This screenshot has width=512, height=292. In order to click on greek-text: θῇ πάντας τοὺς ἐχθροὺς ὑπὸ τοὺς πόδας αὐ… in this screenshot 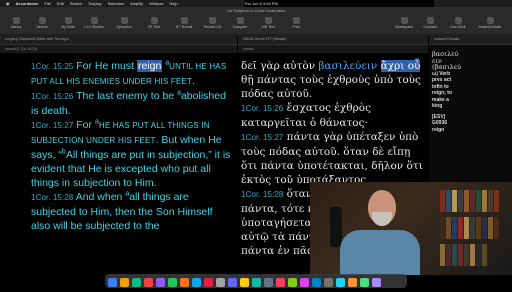, I will do `click(331, 87)`.